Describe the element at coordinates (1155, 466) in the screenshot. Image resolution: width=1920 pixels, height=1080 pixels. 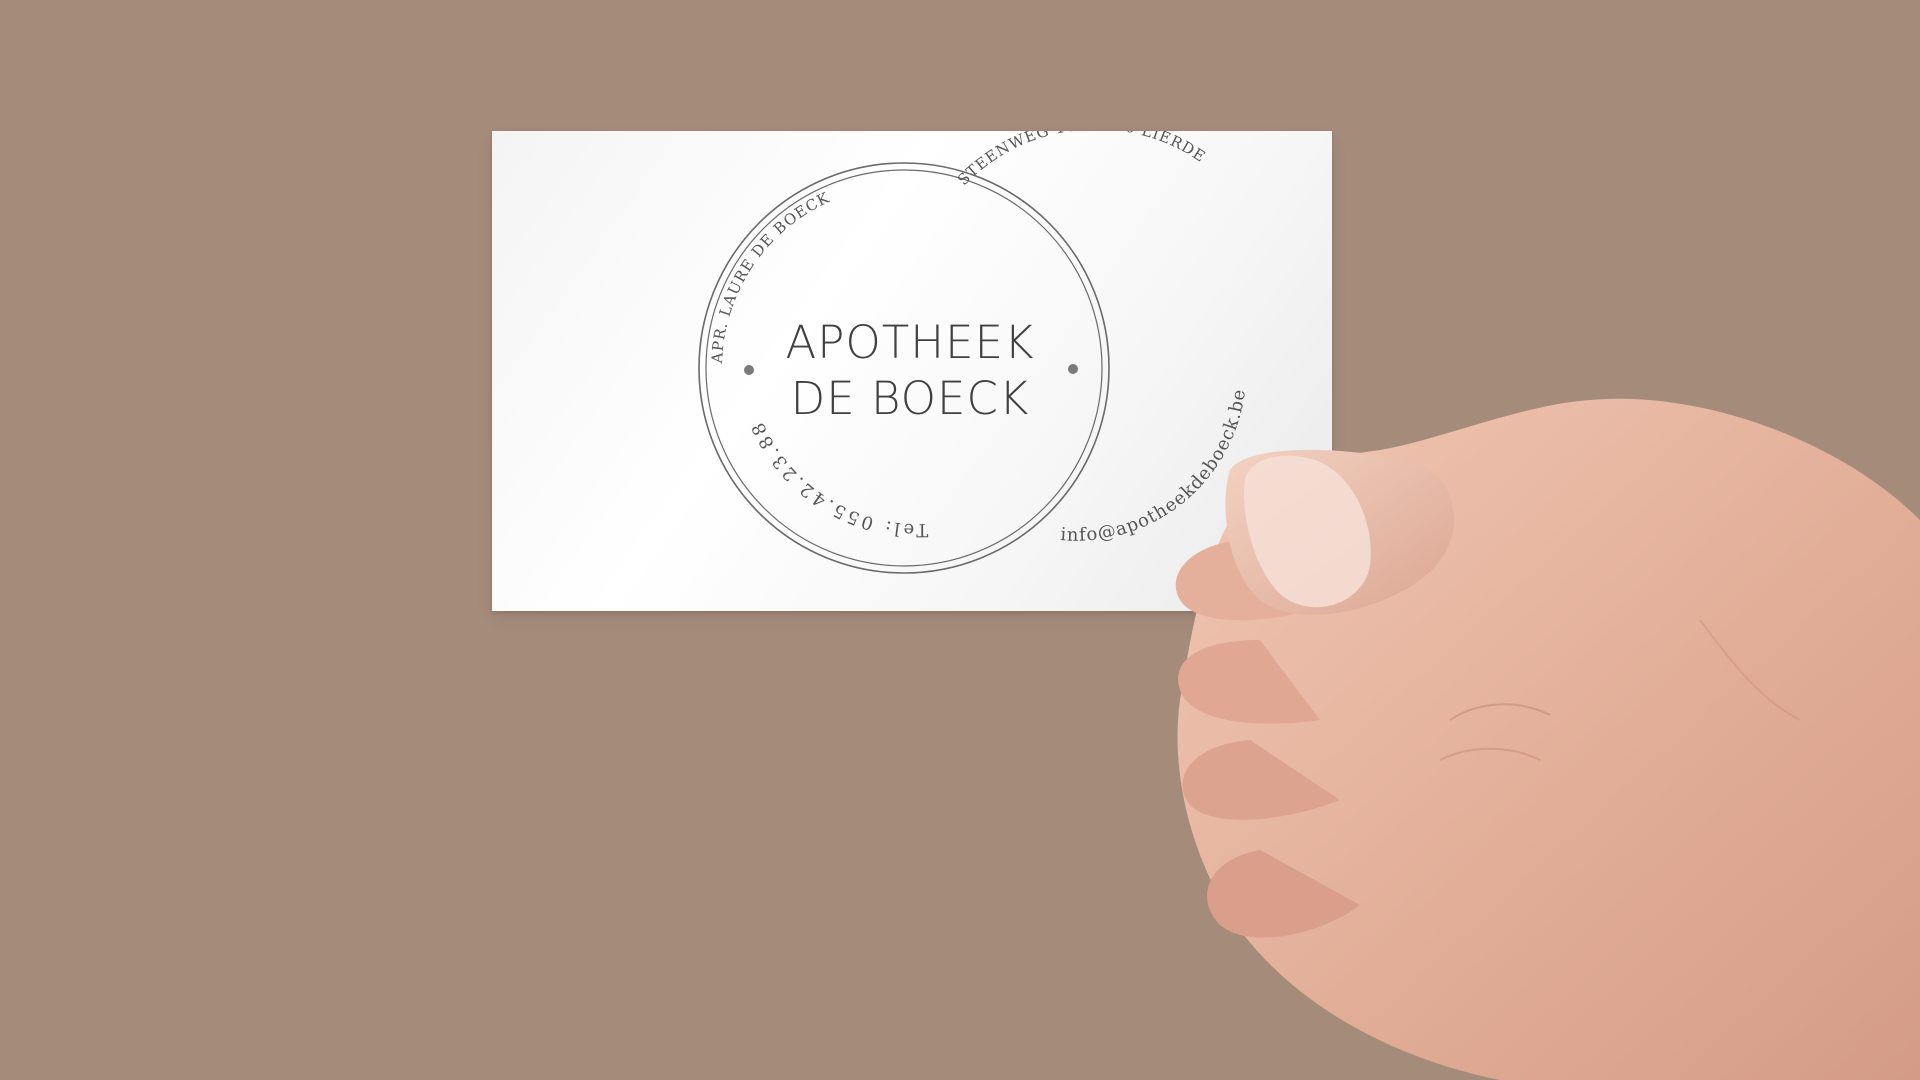
I see `seal-email-text: info@apotheekdeboeck.be` at that location.